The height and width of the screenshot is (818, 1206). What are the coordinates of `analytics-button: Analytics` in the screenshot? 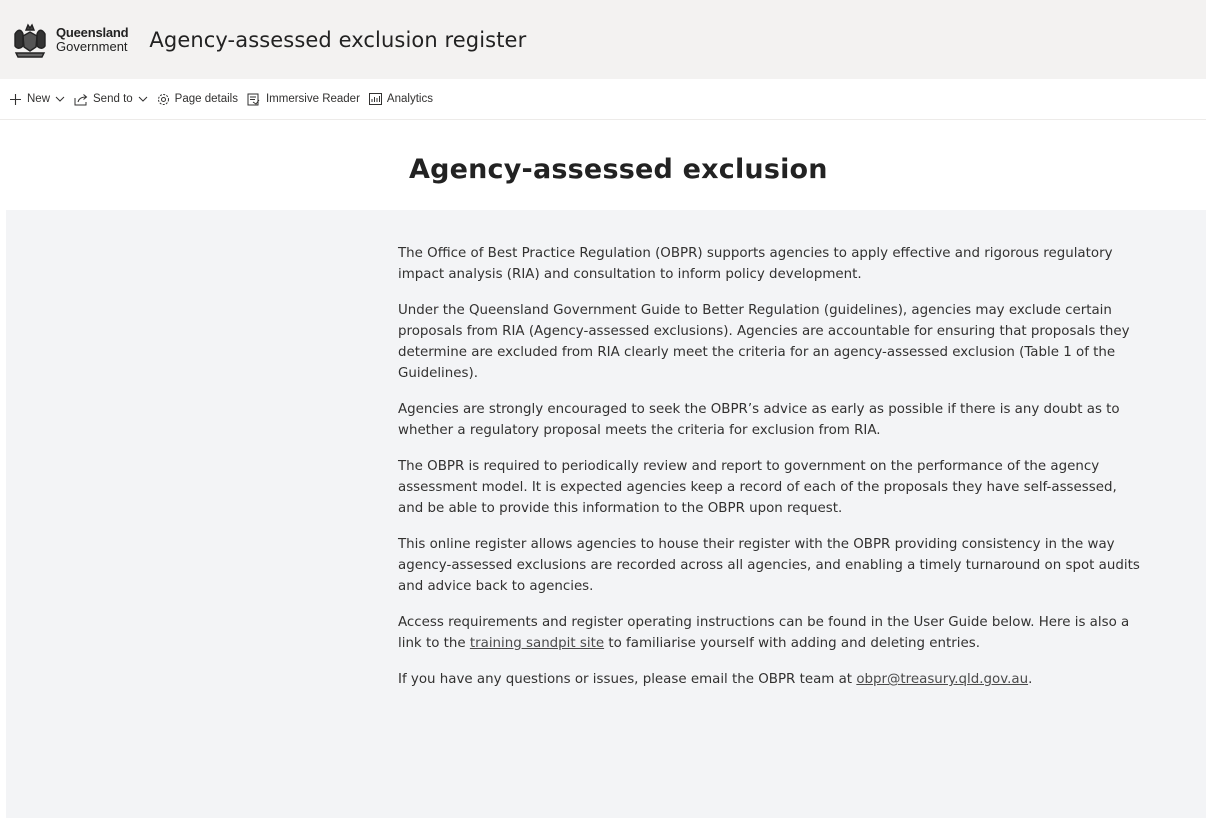 It's located at (400, 99).